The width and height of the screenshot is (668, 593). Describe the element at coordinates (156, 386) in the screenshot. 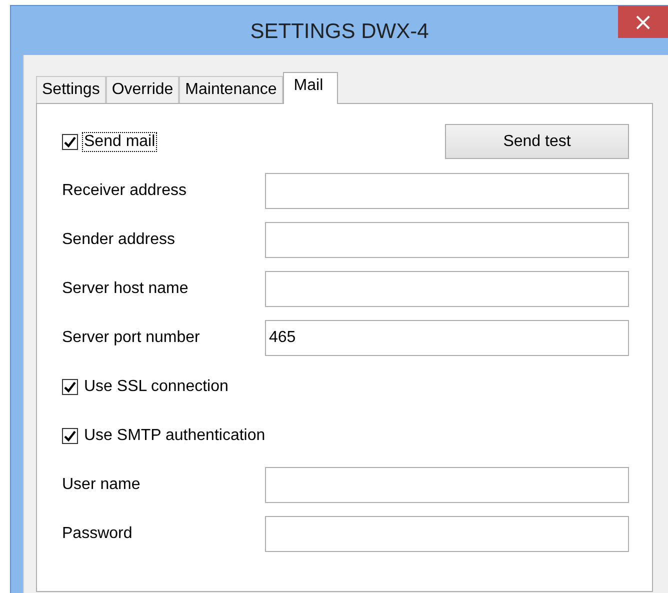

I see `checkbox-label: Use SSL connection` at that location.